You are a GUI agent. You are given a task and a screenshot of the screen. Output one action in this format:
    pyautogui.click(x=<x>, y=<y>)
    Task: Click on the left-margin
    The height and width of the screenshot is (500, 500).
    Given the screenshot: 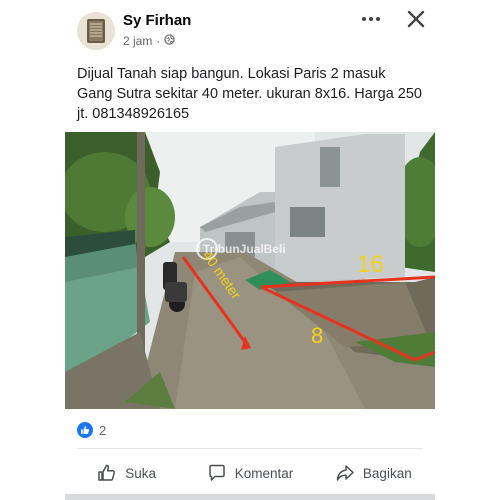 What is the action you would take?
    pyautogui.click(x=32, y=250)
    